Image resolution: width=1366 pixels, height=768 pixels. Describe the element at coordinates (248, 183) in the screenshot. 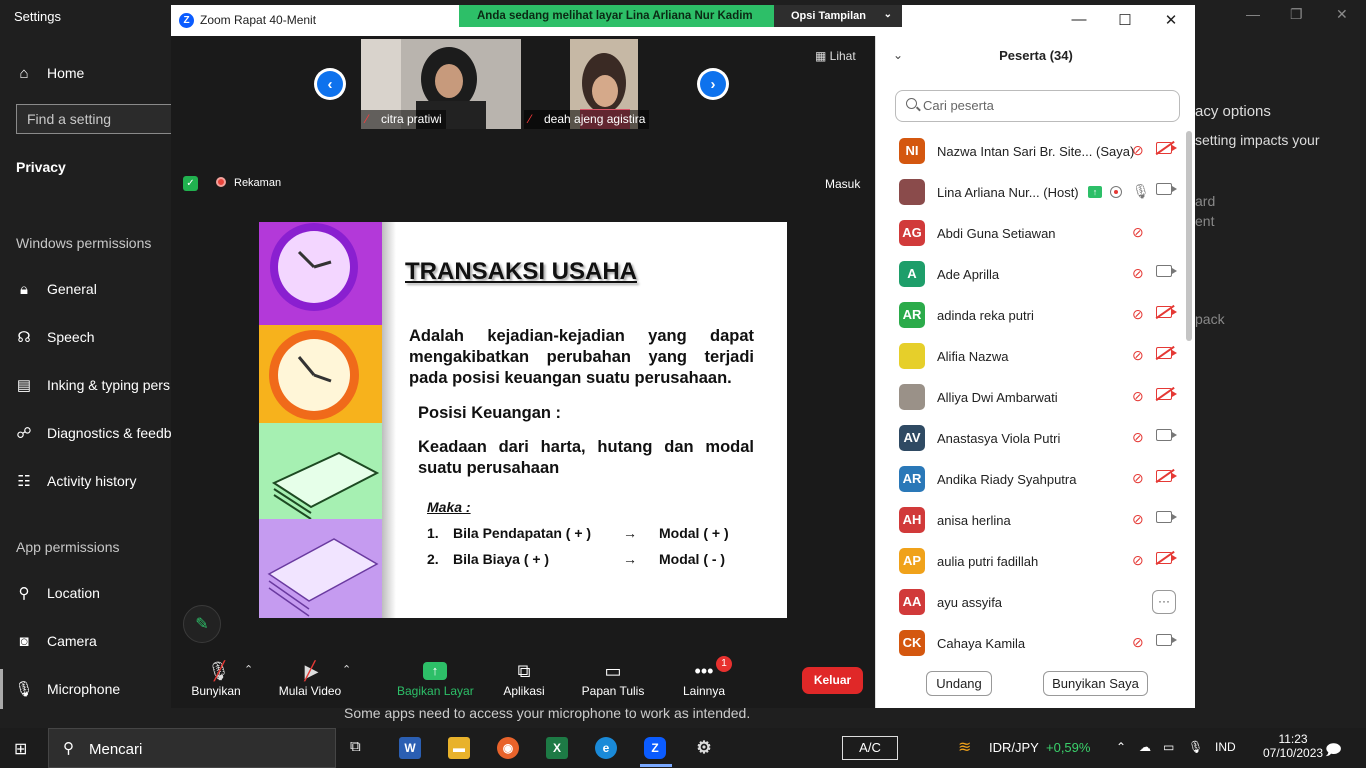

I see `recording-indicator: Rekaman` at that location.